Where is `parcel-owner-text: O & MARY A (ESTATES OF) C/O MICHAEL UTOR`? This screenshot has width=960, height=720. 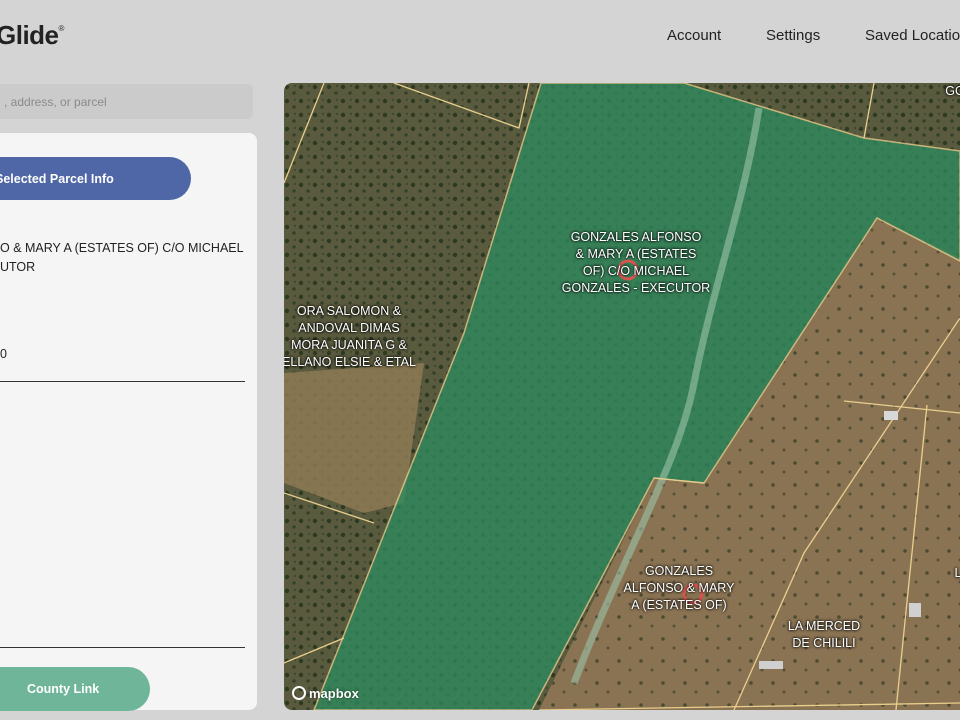
parcel-owner-text: O & MARY A (ESTATES OF) C/O MICHAEL UTOR is located at coordinates (122, 257).